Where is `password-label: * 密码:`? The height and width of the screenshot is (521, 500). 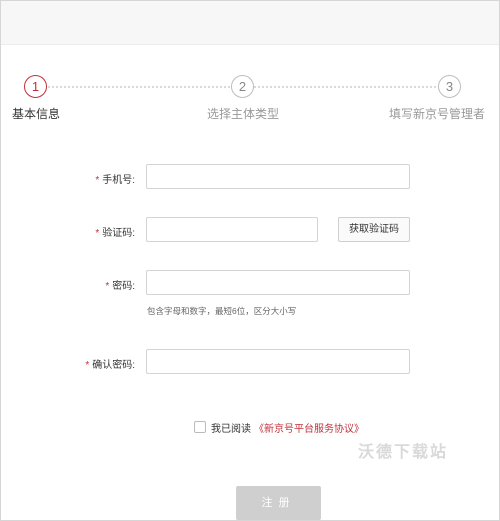
password-label: * 密码: is located at coordinates (90, 284).